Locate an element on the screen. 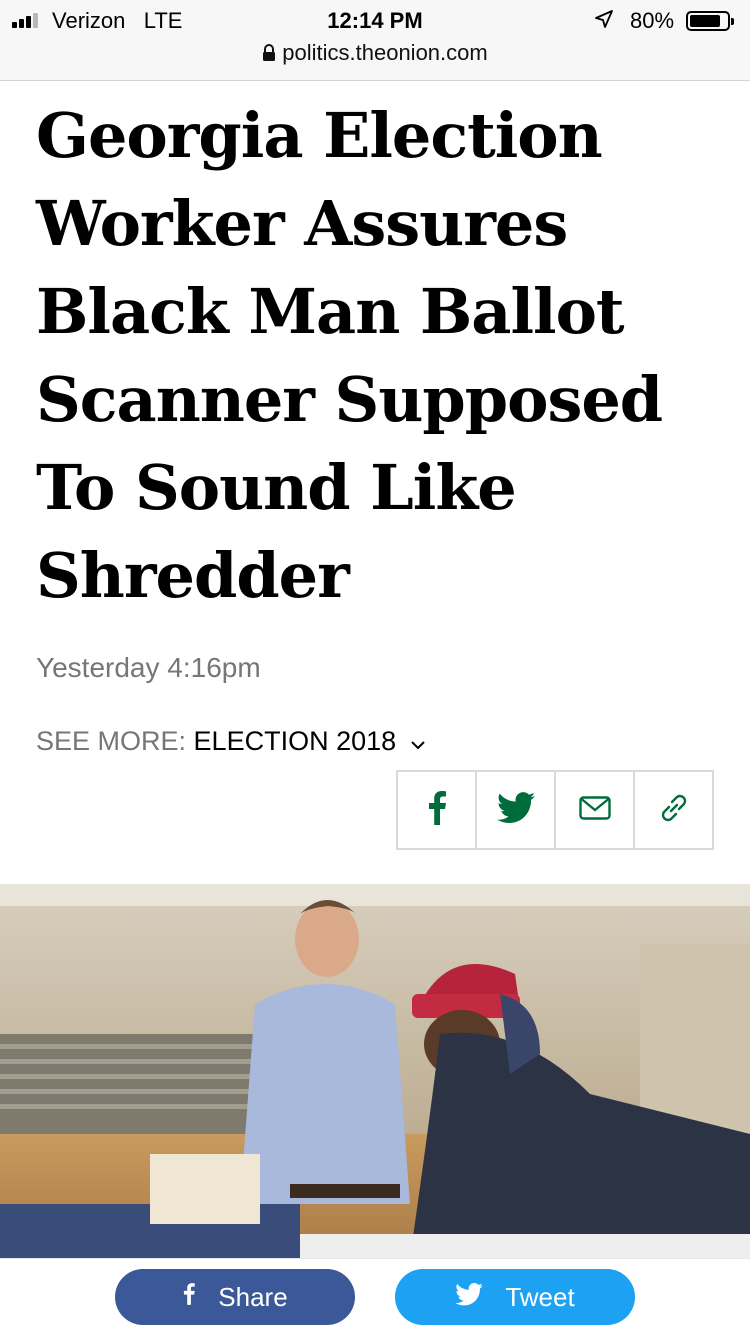 Image resolution: width=750 pixels, height=1335 pixels. email-icon is located at coordinates (594, 810).